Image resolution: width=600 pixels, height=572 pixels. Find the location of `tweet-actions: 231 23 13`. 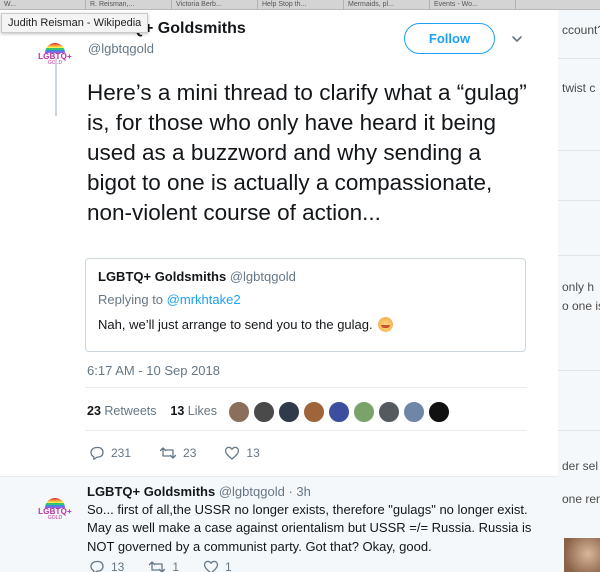

tweet-actions: 231 23 13 is located at coordinates (188, 453).